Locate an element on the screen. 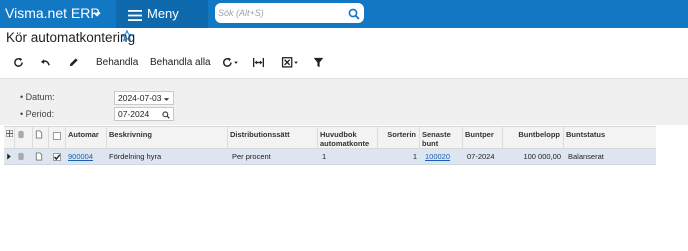  period-value: 07-2024 is located at coordinates (134, 114).